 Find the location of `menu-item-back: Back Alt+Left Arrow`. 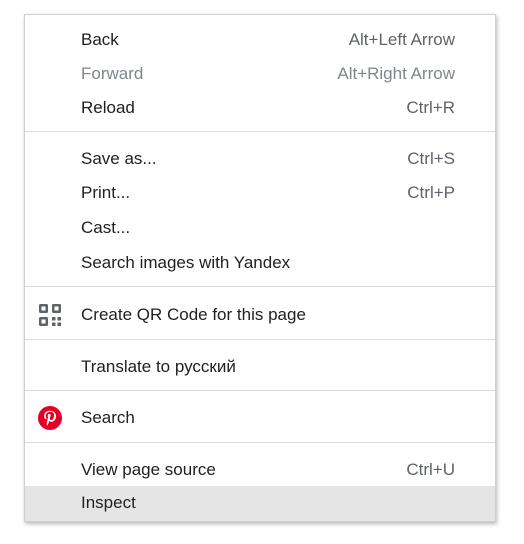

menu-item-back: Back Alt+Left Arrow is located at coordinates (260, 40).